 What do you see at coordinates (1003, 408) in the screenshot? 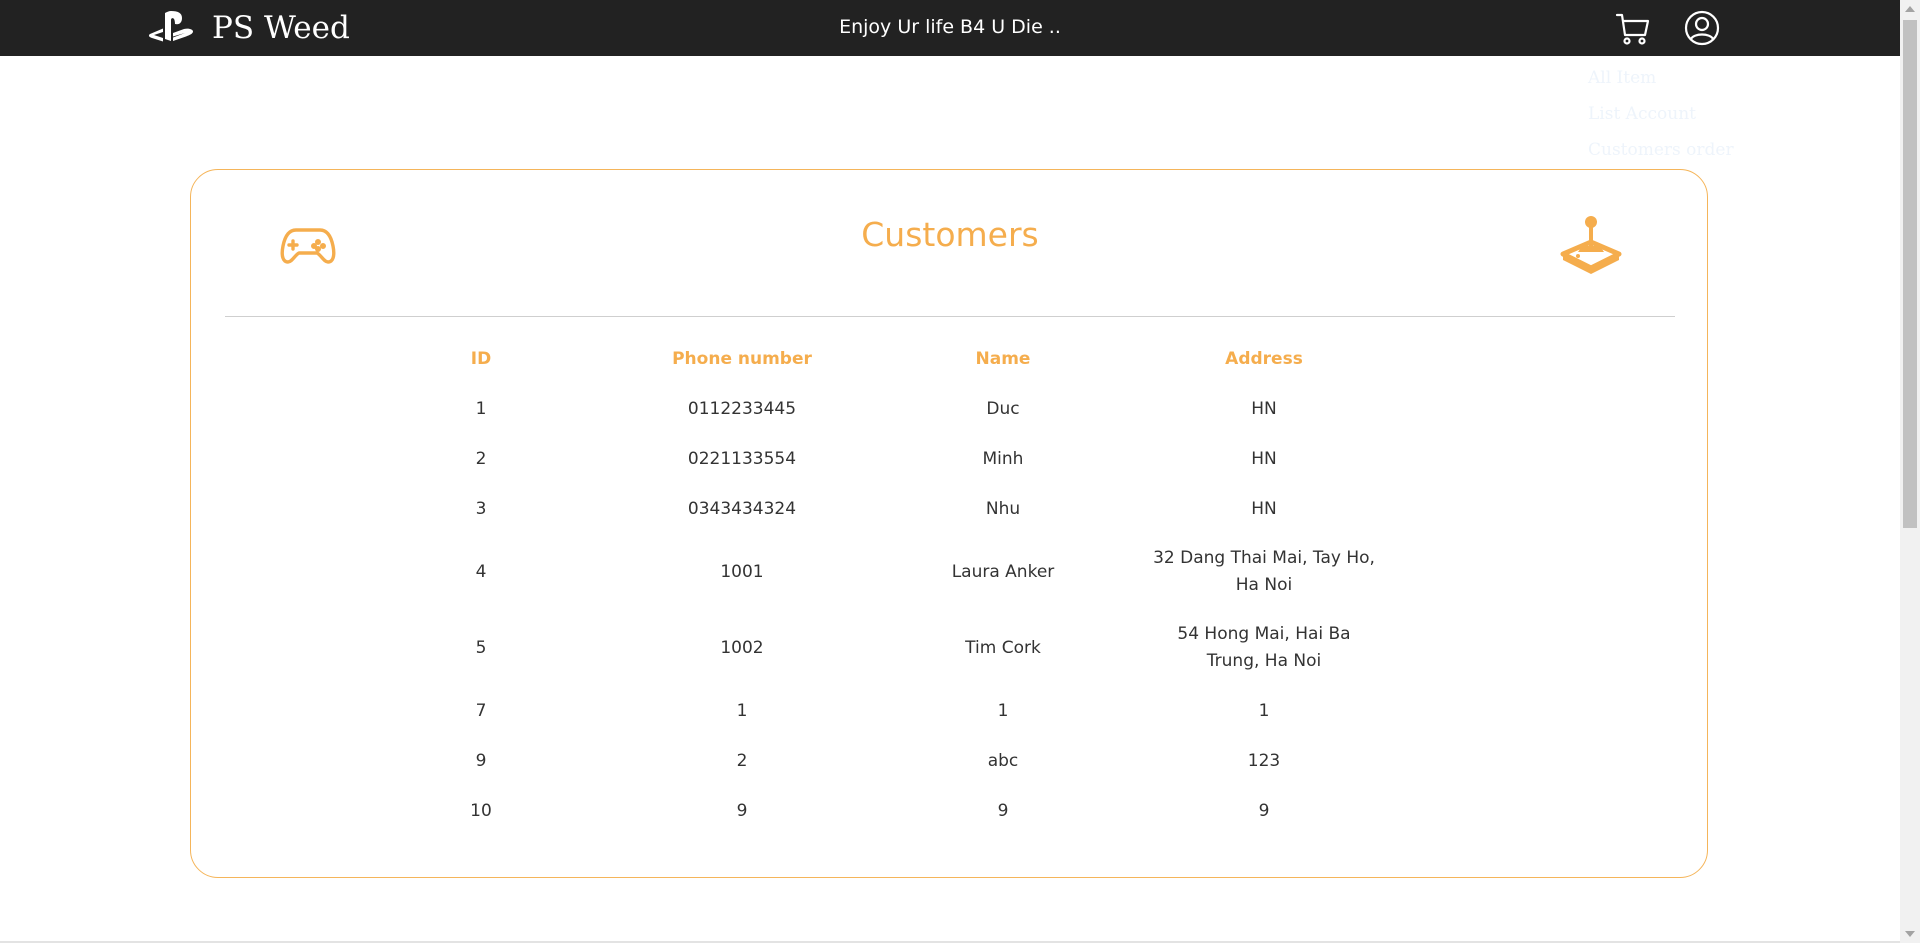
I see `cell-name: Duc` at bounding box center [1003, 408].